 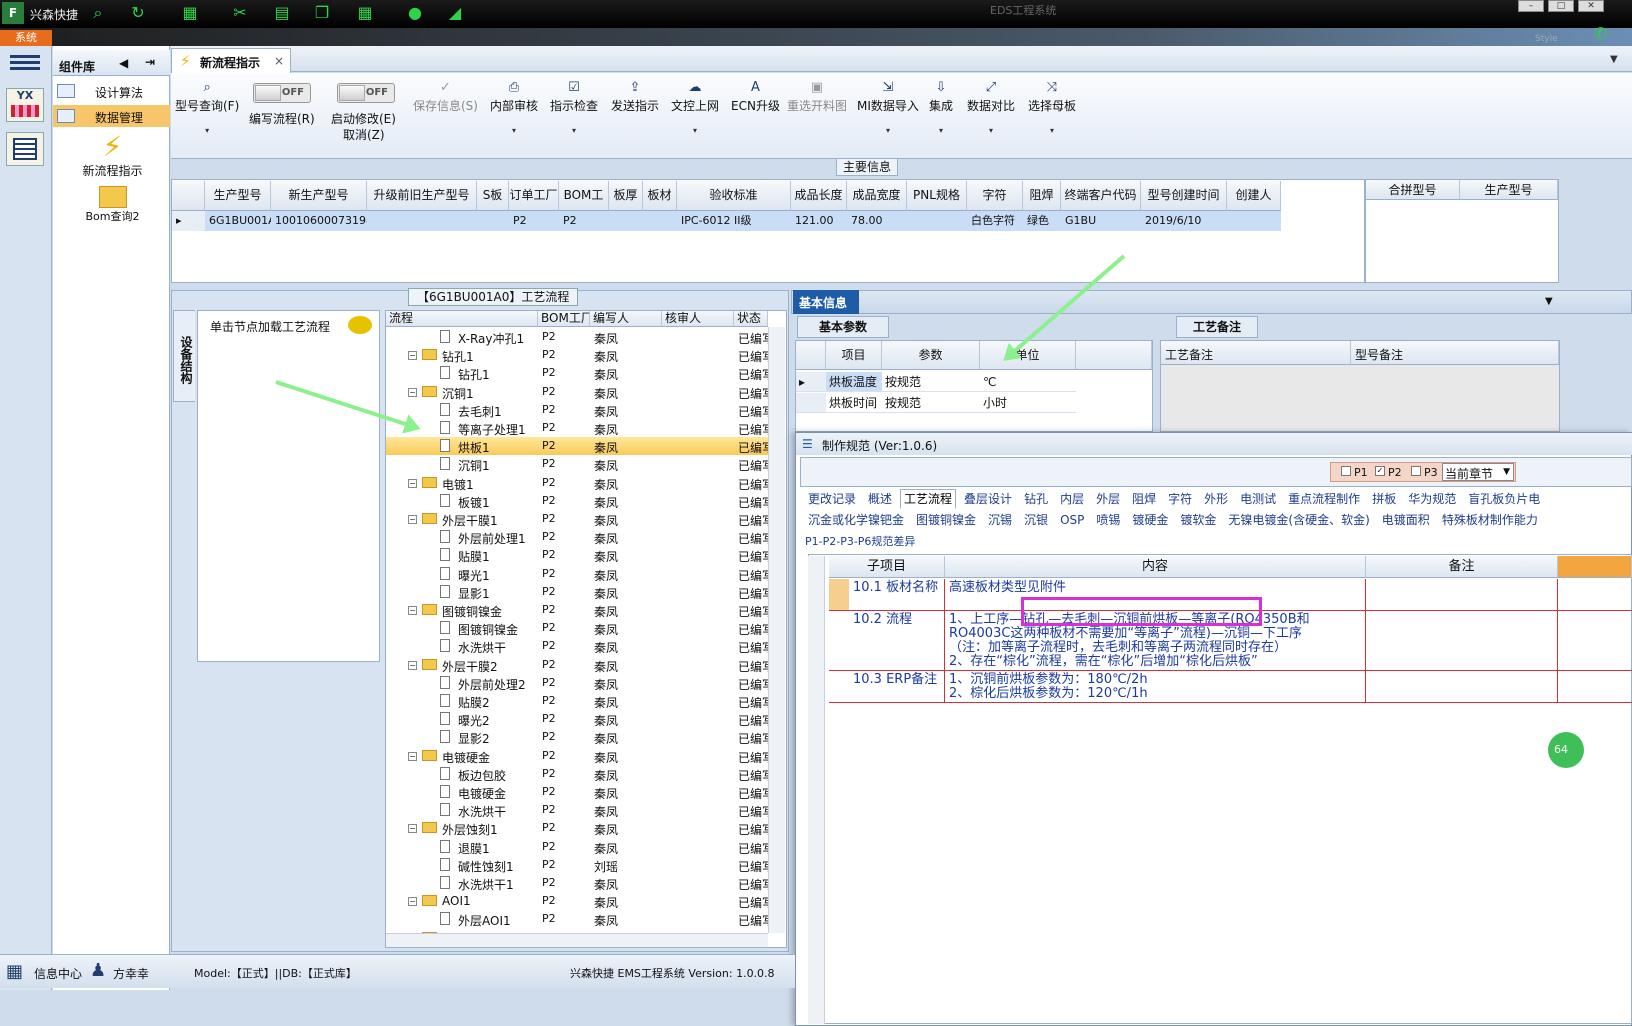 I want to click on grid-icon: ▦, so click(x=365, y=13).